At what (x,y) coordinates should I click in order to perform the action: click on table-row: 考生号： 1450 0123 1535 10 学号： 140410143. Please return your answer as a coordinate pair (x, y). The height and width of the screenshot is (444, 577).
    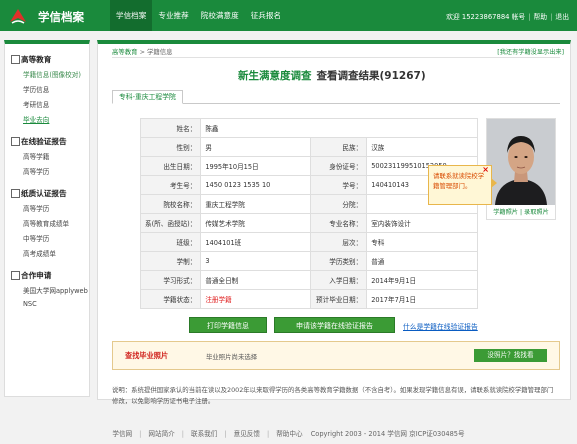
    Looking at the image, I should click on (308, 185).